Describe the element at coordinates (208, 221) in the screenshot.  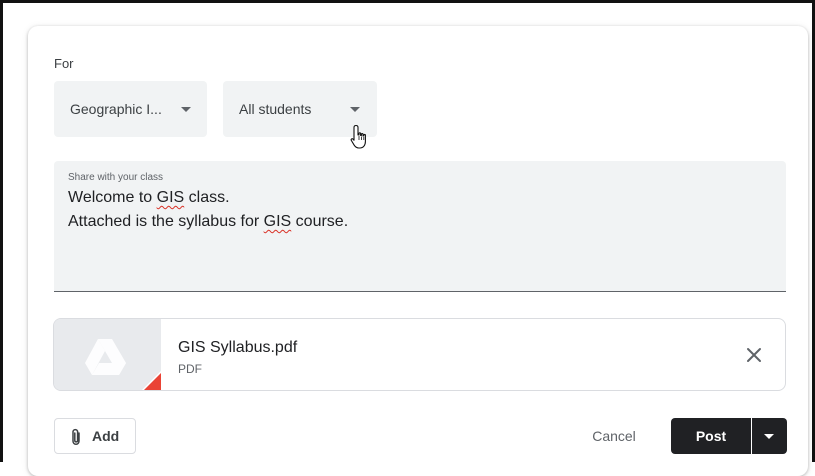
I see `textarea-line-2: Attached is the syllabus for GIS course.` at that location.